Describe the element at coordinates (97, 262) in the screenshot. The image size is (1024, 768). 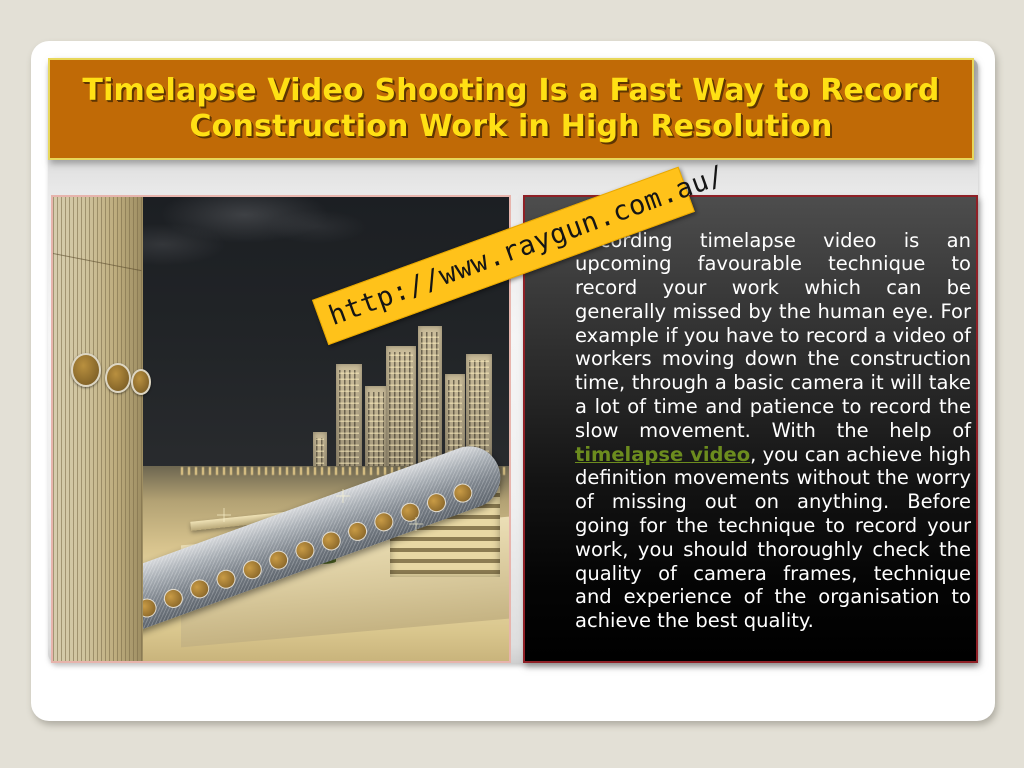
I see `column-seam` at that location.